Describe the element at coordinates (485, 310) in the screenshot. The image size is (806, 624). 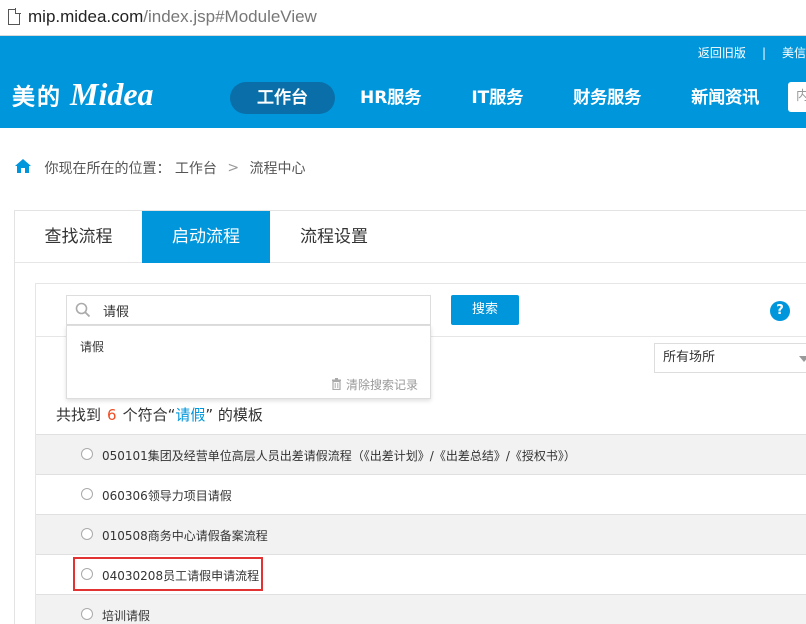
I see `search-button: 搜索` at that location.